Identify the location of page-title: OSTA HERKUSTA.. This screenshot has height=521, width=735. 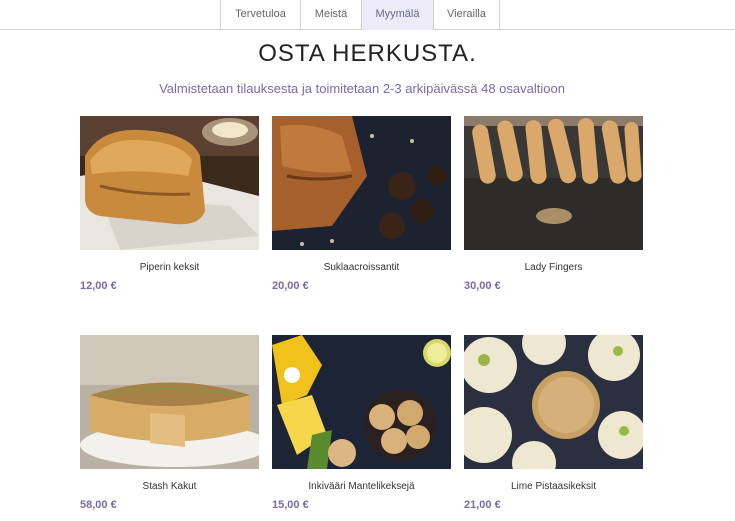
(367, 53).